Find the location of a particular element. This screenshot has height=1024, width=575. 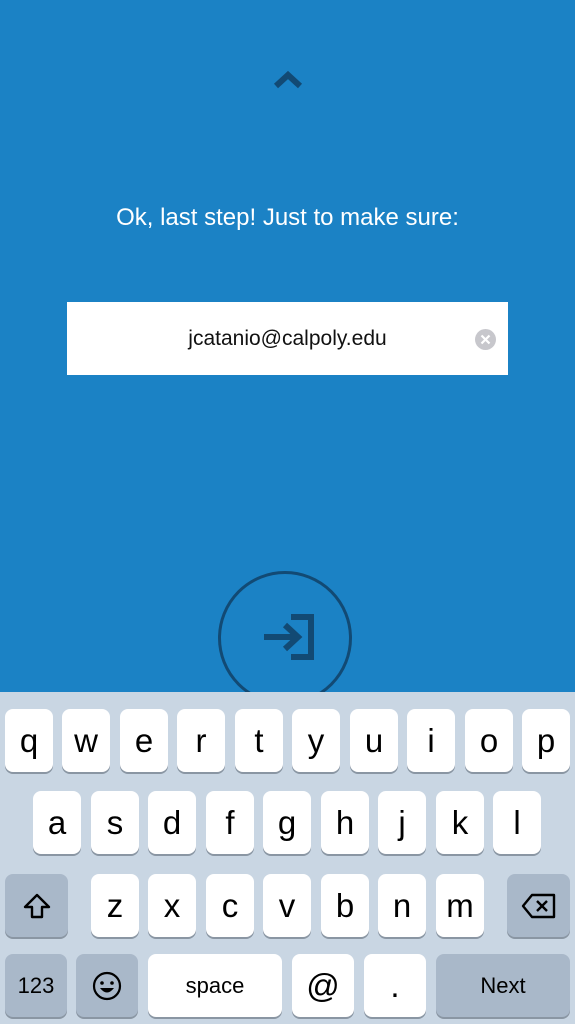

backspace-icon is located at coordinates (538, 905).